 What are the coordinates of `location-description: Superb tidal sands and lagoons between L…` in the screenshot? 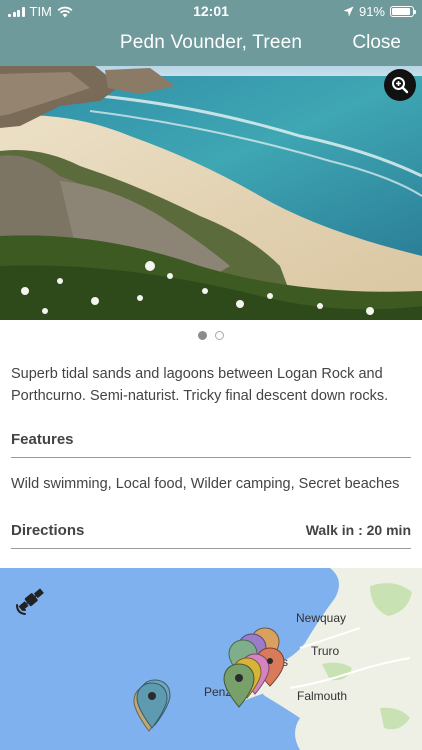 It's located at (200, 385).